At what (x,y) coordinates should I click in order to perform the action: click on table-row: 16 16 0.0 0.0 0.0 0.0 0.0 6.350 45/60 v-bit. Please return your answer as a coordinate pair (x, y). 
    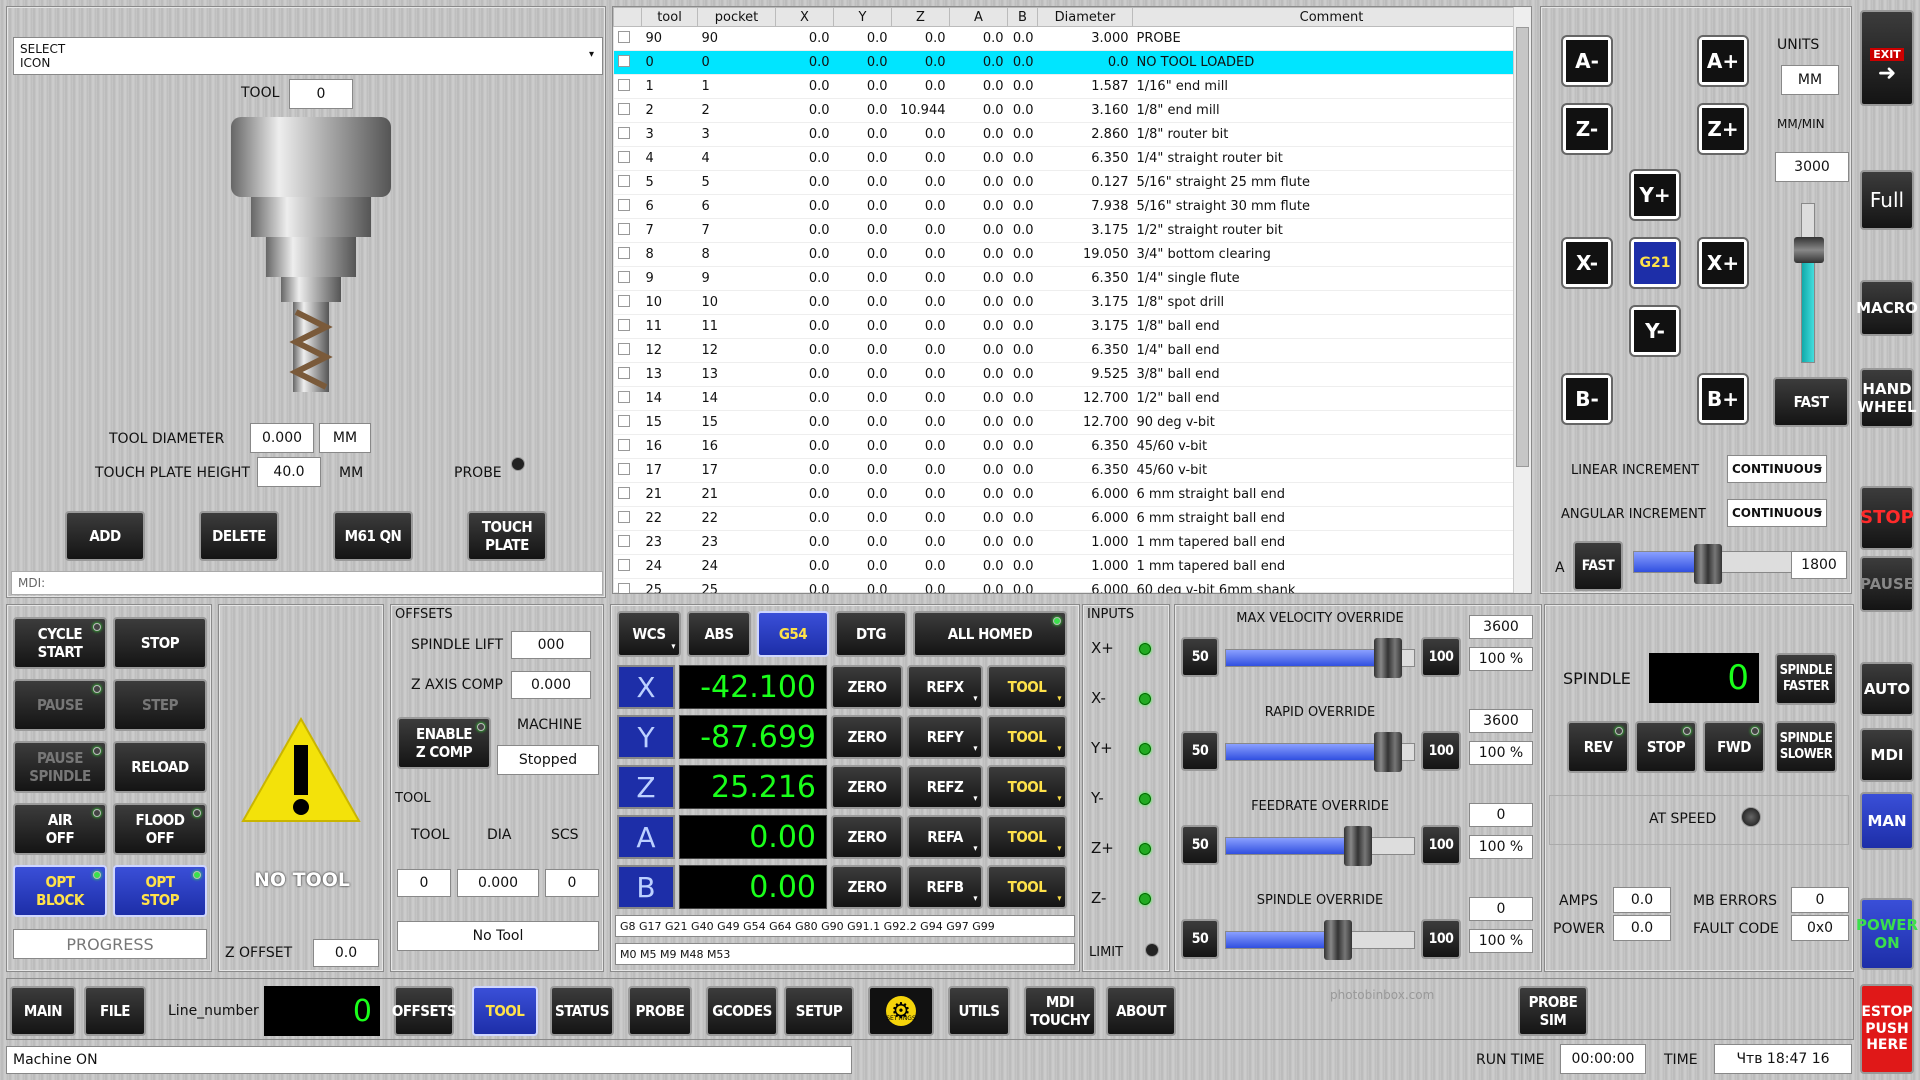
    Looking at the image, I should click on (1072, 446).